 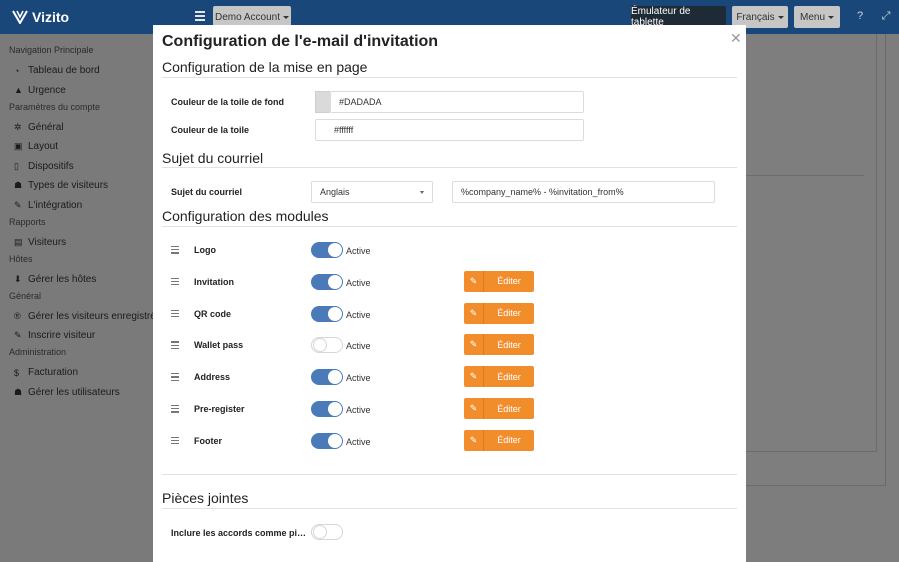 What do you see at coordinates (55, 205) in the screenshot?
I see `sidebar-item-label: L'intégration` at bounding box center [55, 205].